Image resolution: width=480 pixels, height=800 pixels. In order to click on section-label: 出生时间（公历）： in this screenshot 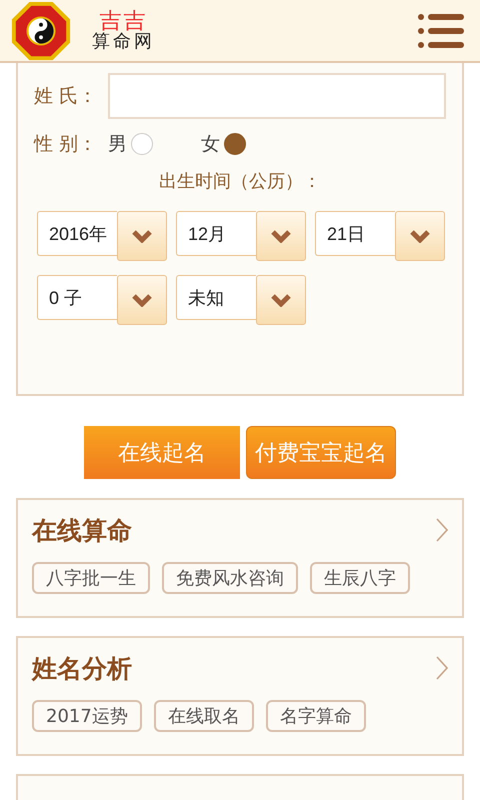, I will do `click(240, 181)`.